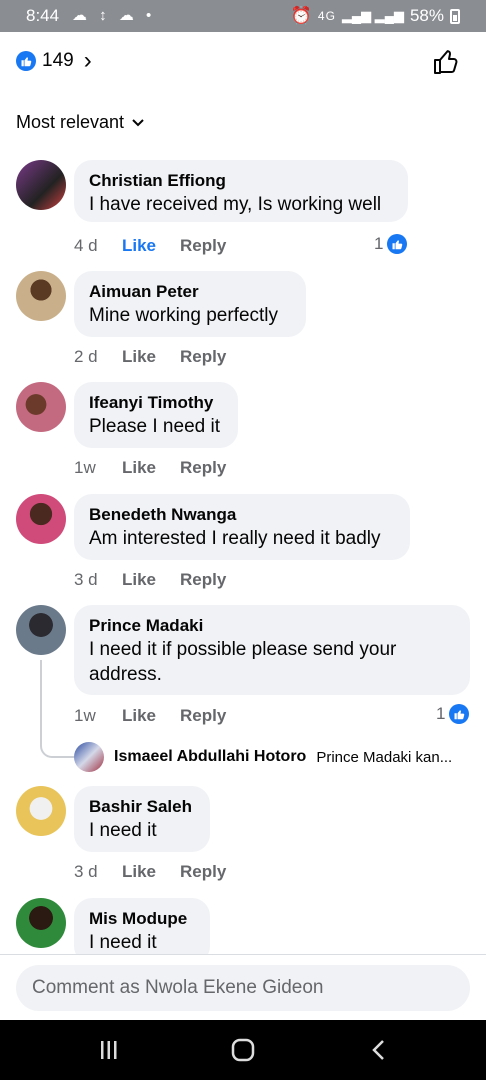  I want to click on commenter-name: Aimuan Peter, so click(190, 292).